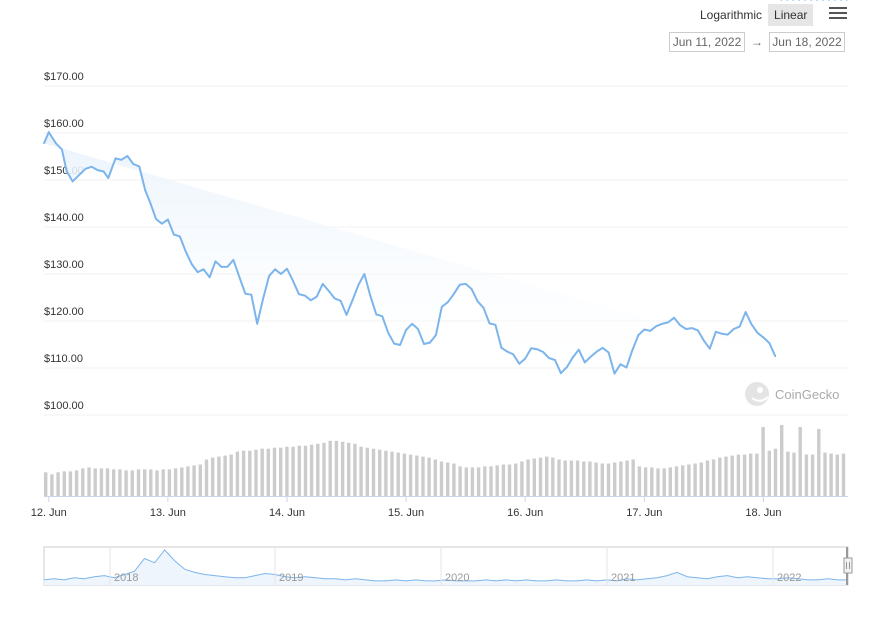 This screenshot has width=881, height=619. I want to click on navigator-year-label: 2019, so click(291, 578).